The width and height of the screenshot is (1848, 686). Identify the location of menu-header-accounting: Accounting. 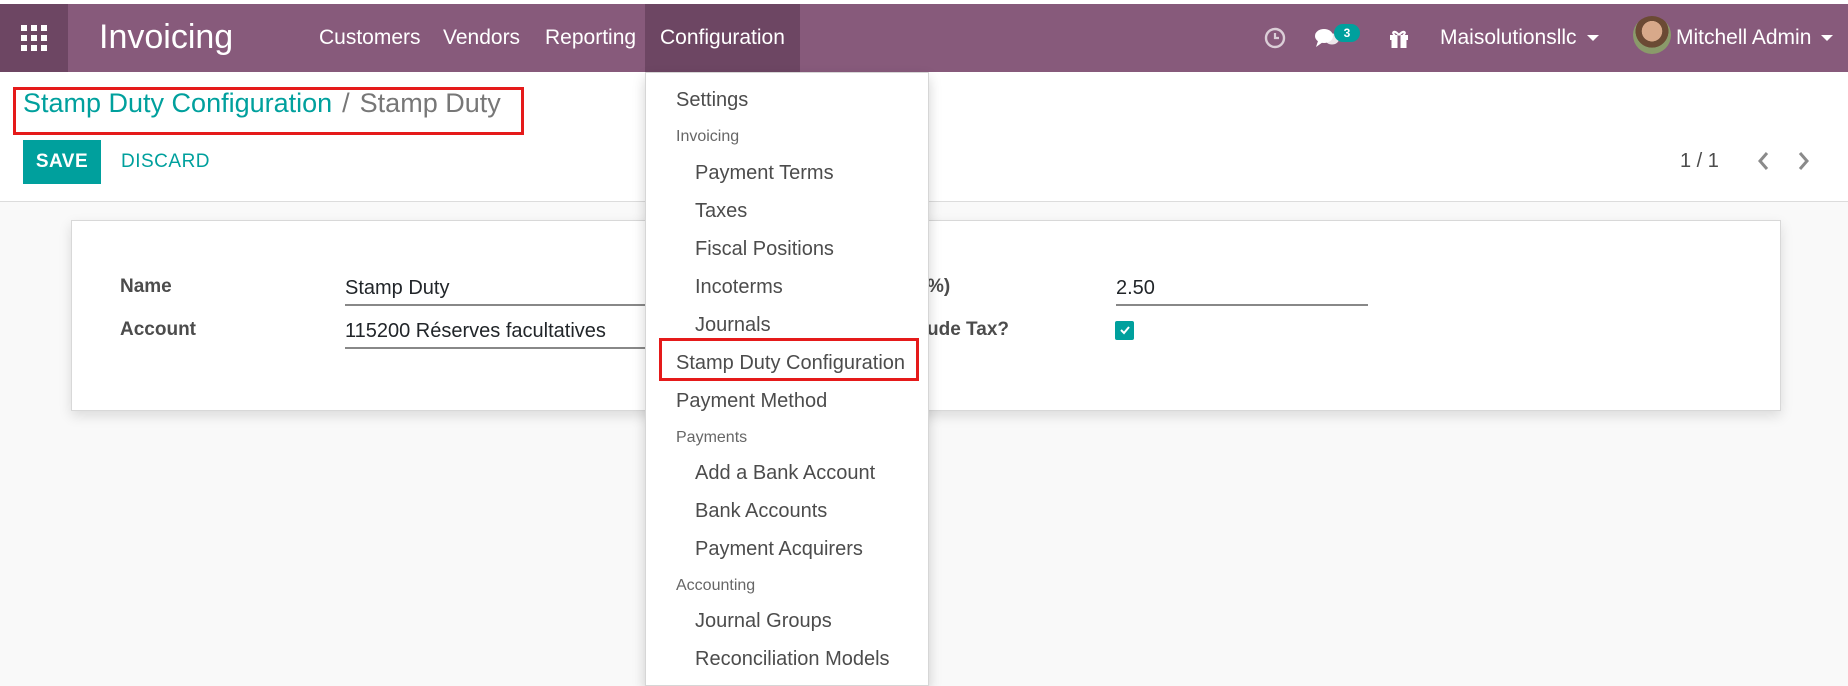
(716, 585).